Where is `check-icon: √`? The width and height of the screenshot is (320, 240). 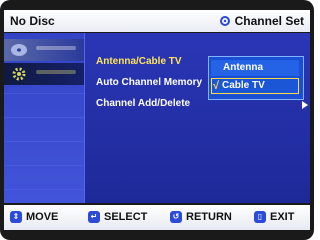
check-icon: √ is located at coordinates (216, 86).